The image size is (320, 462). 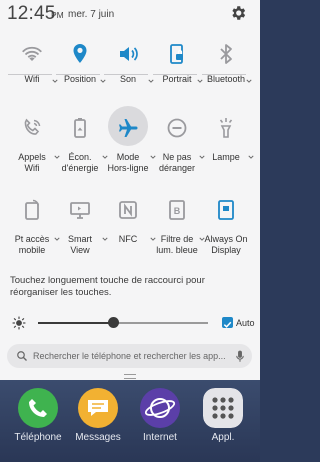 I want to click on flashlight-icon, so click(x=226, y=128).